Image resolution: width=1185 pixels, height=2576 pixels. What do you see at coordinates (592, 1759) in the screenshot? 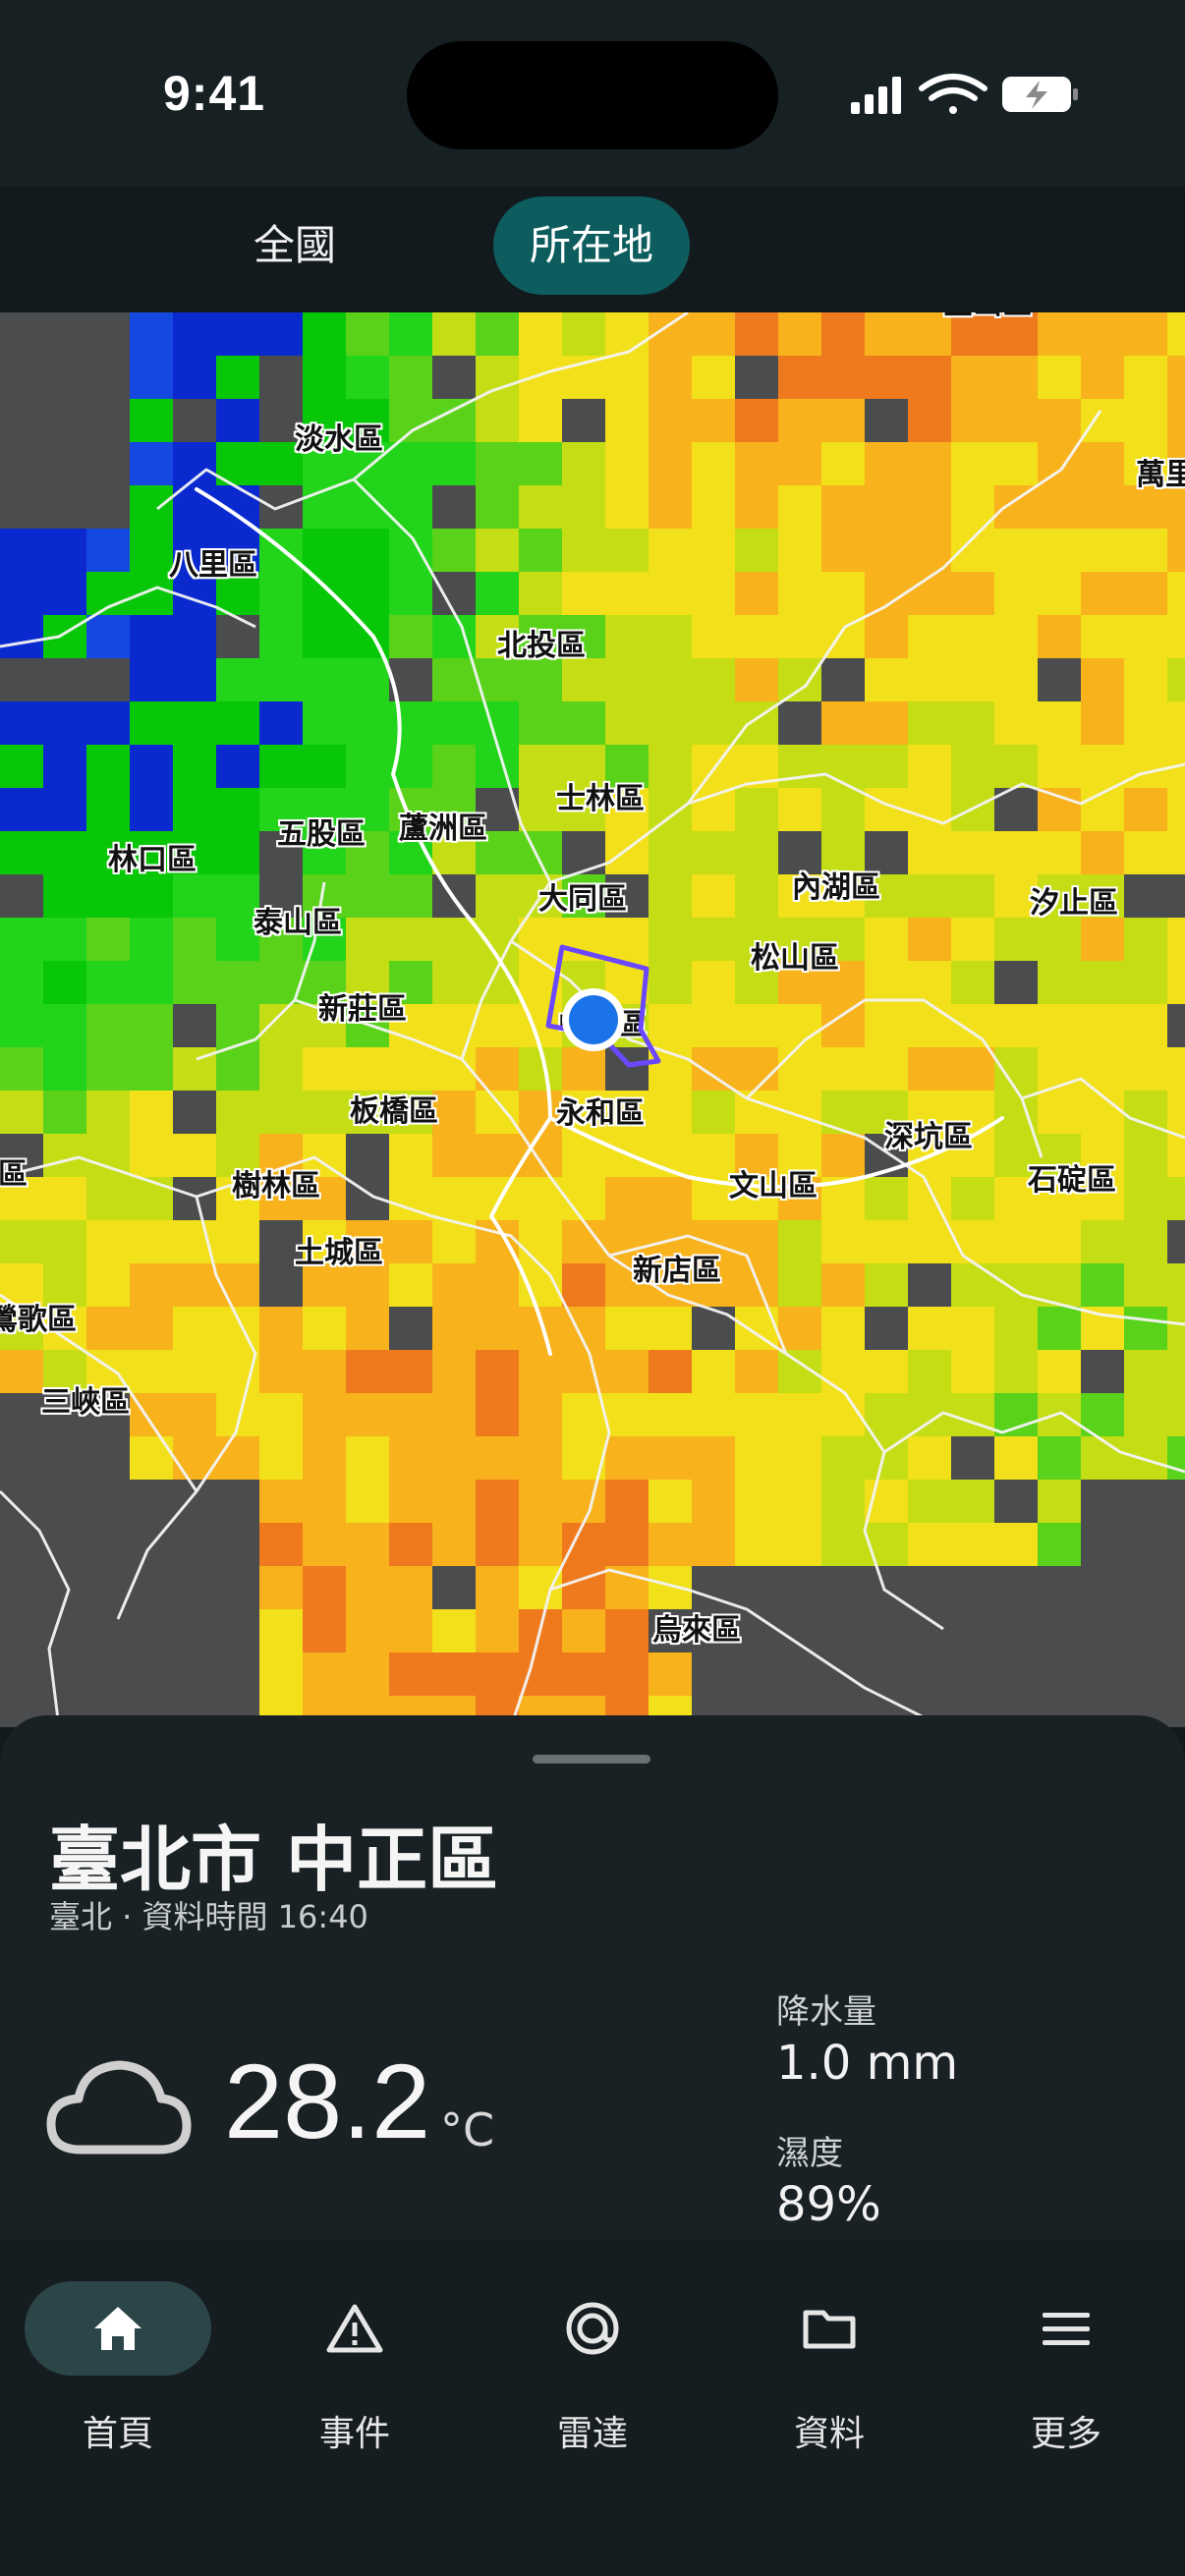
I see `sheet-drag-handle` at bounding box center [592, 1759].